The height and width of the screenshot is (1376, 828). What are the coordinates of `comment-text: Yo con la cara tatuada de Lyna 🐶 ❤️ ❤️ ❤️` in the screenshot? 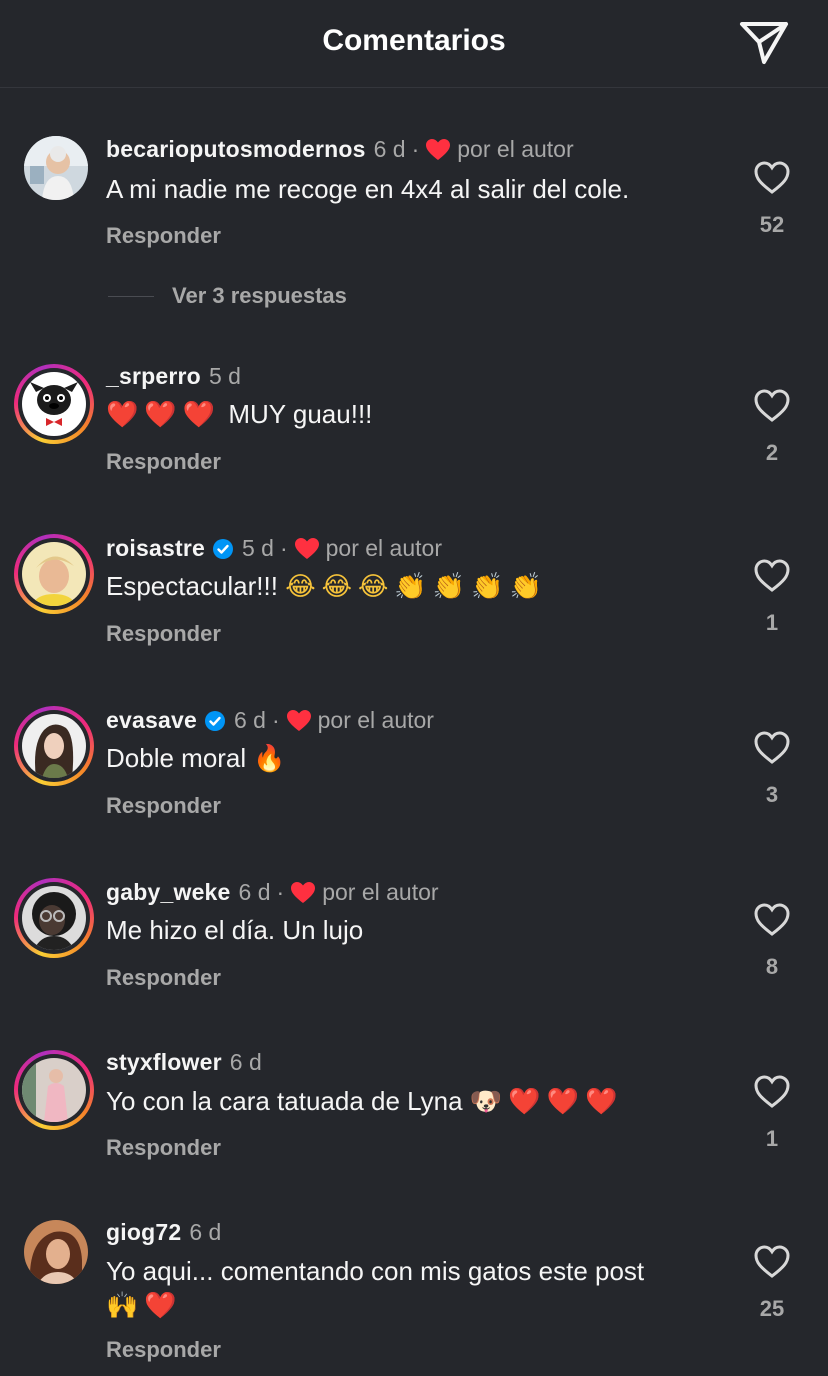 It's located at (362, 1101).